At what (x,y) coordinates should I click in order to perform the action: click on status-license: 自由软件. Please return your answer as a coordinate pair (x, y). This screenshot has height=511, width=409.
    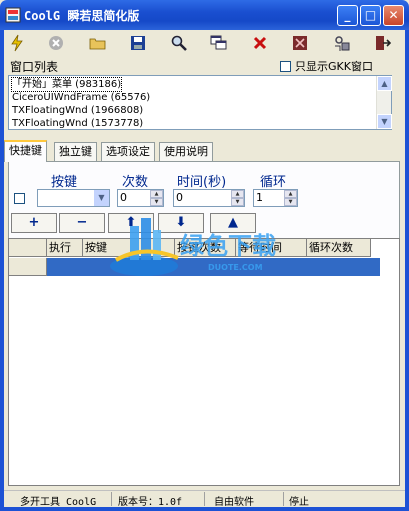
    Looking at the image, I should click on (234, 502).